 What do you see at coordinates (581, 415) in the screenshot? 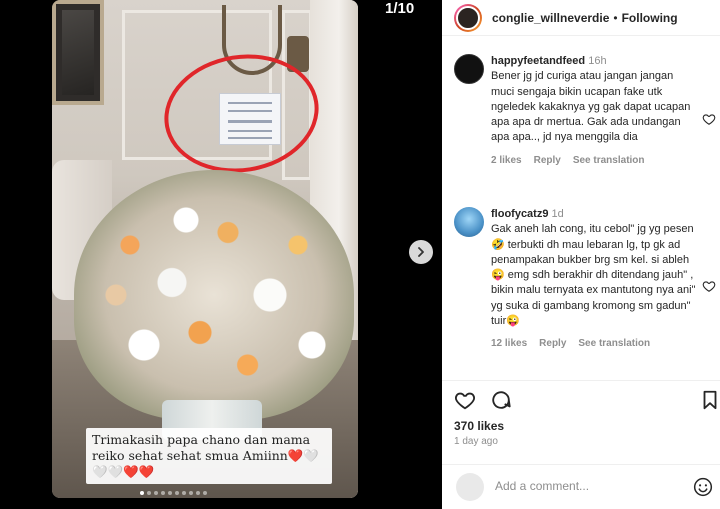
I see `post-actions: 370 likes 1 day ago` at bounding box center [581, 415].